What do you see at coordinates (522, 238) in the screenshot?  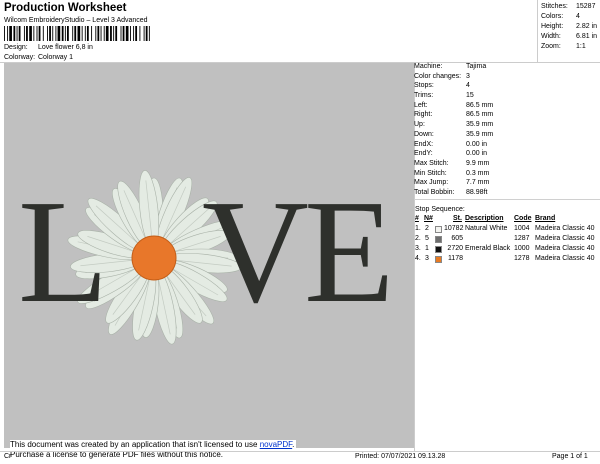 I see `stop-code: 1287` at bounding box center [522, 238].